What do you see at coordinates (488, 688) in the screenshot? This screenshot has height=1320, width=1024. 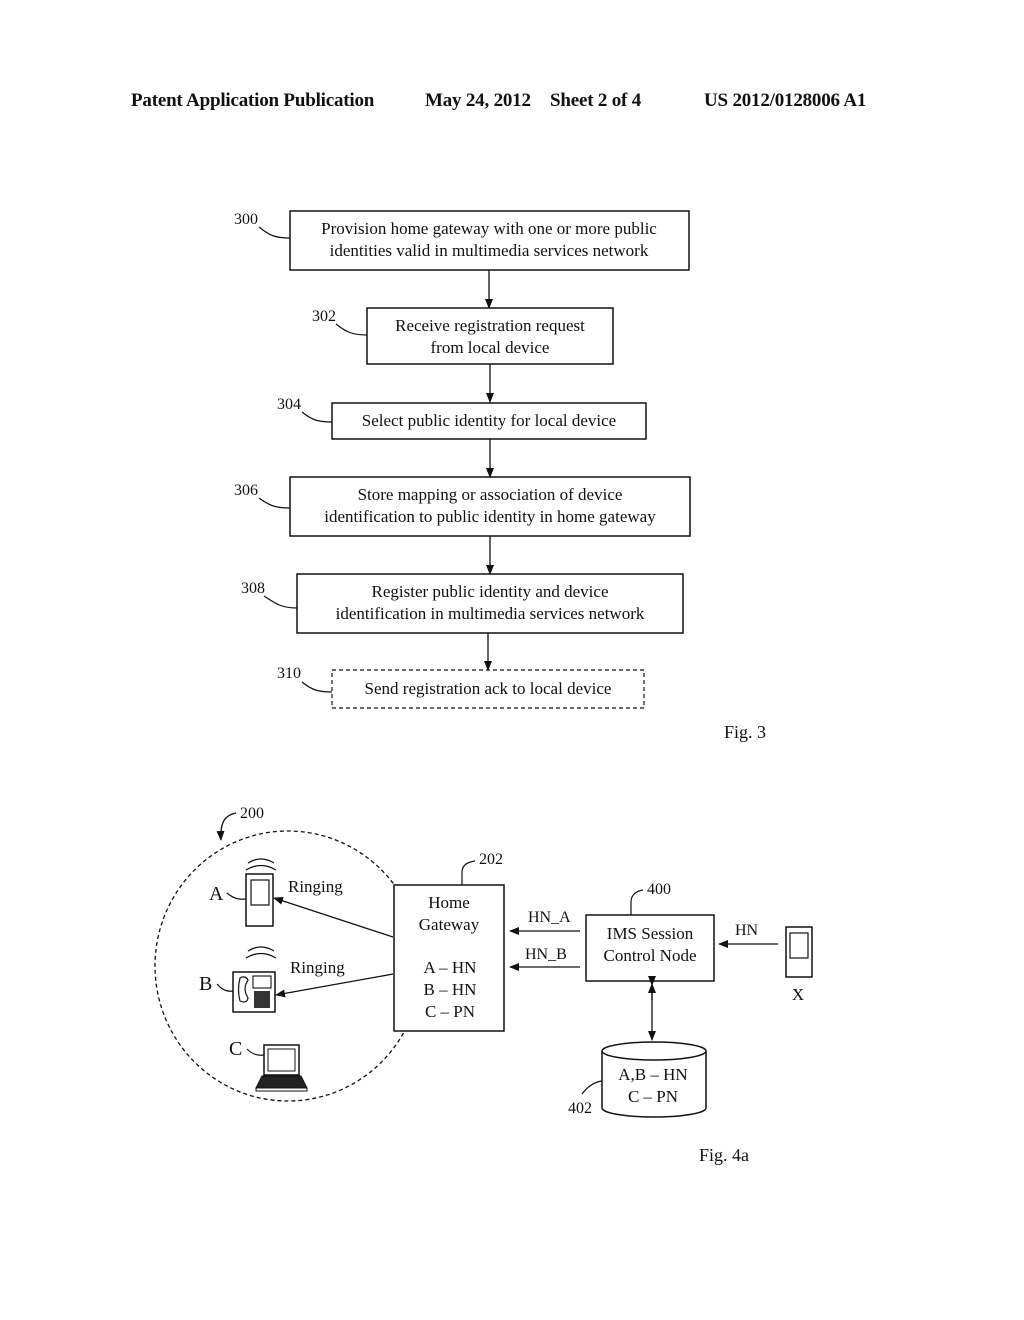 I see `step-text: Send registration ack to local device` at bounding box center [488, 688].